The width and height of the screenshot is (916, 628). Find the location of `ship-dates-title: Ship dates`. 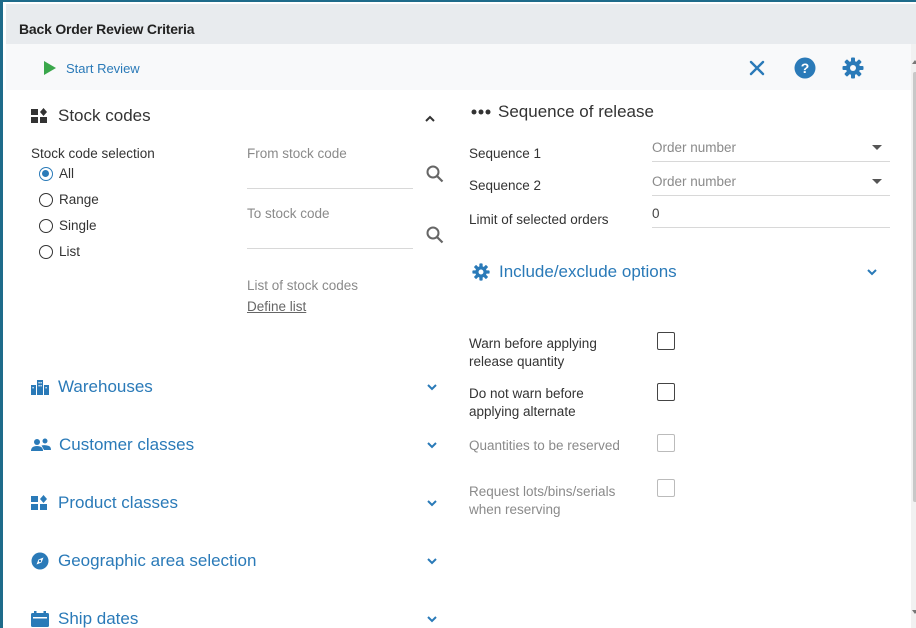

ship-dates-title: Ship dates is located at coordinates (98, 618).